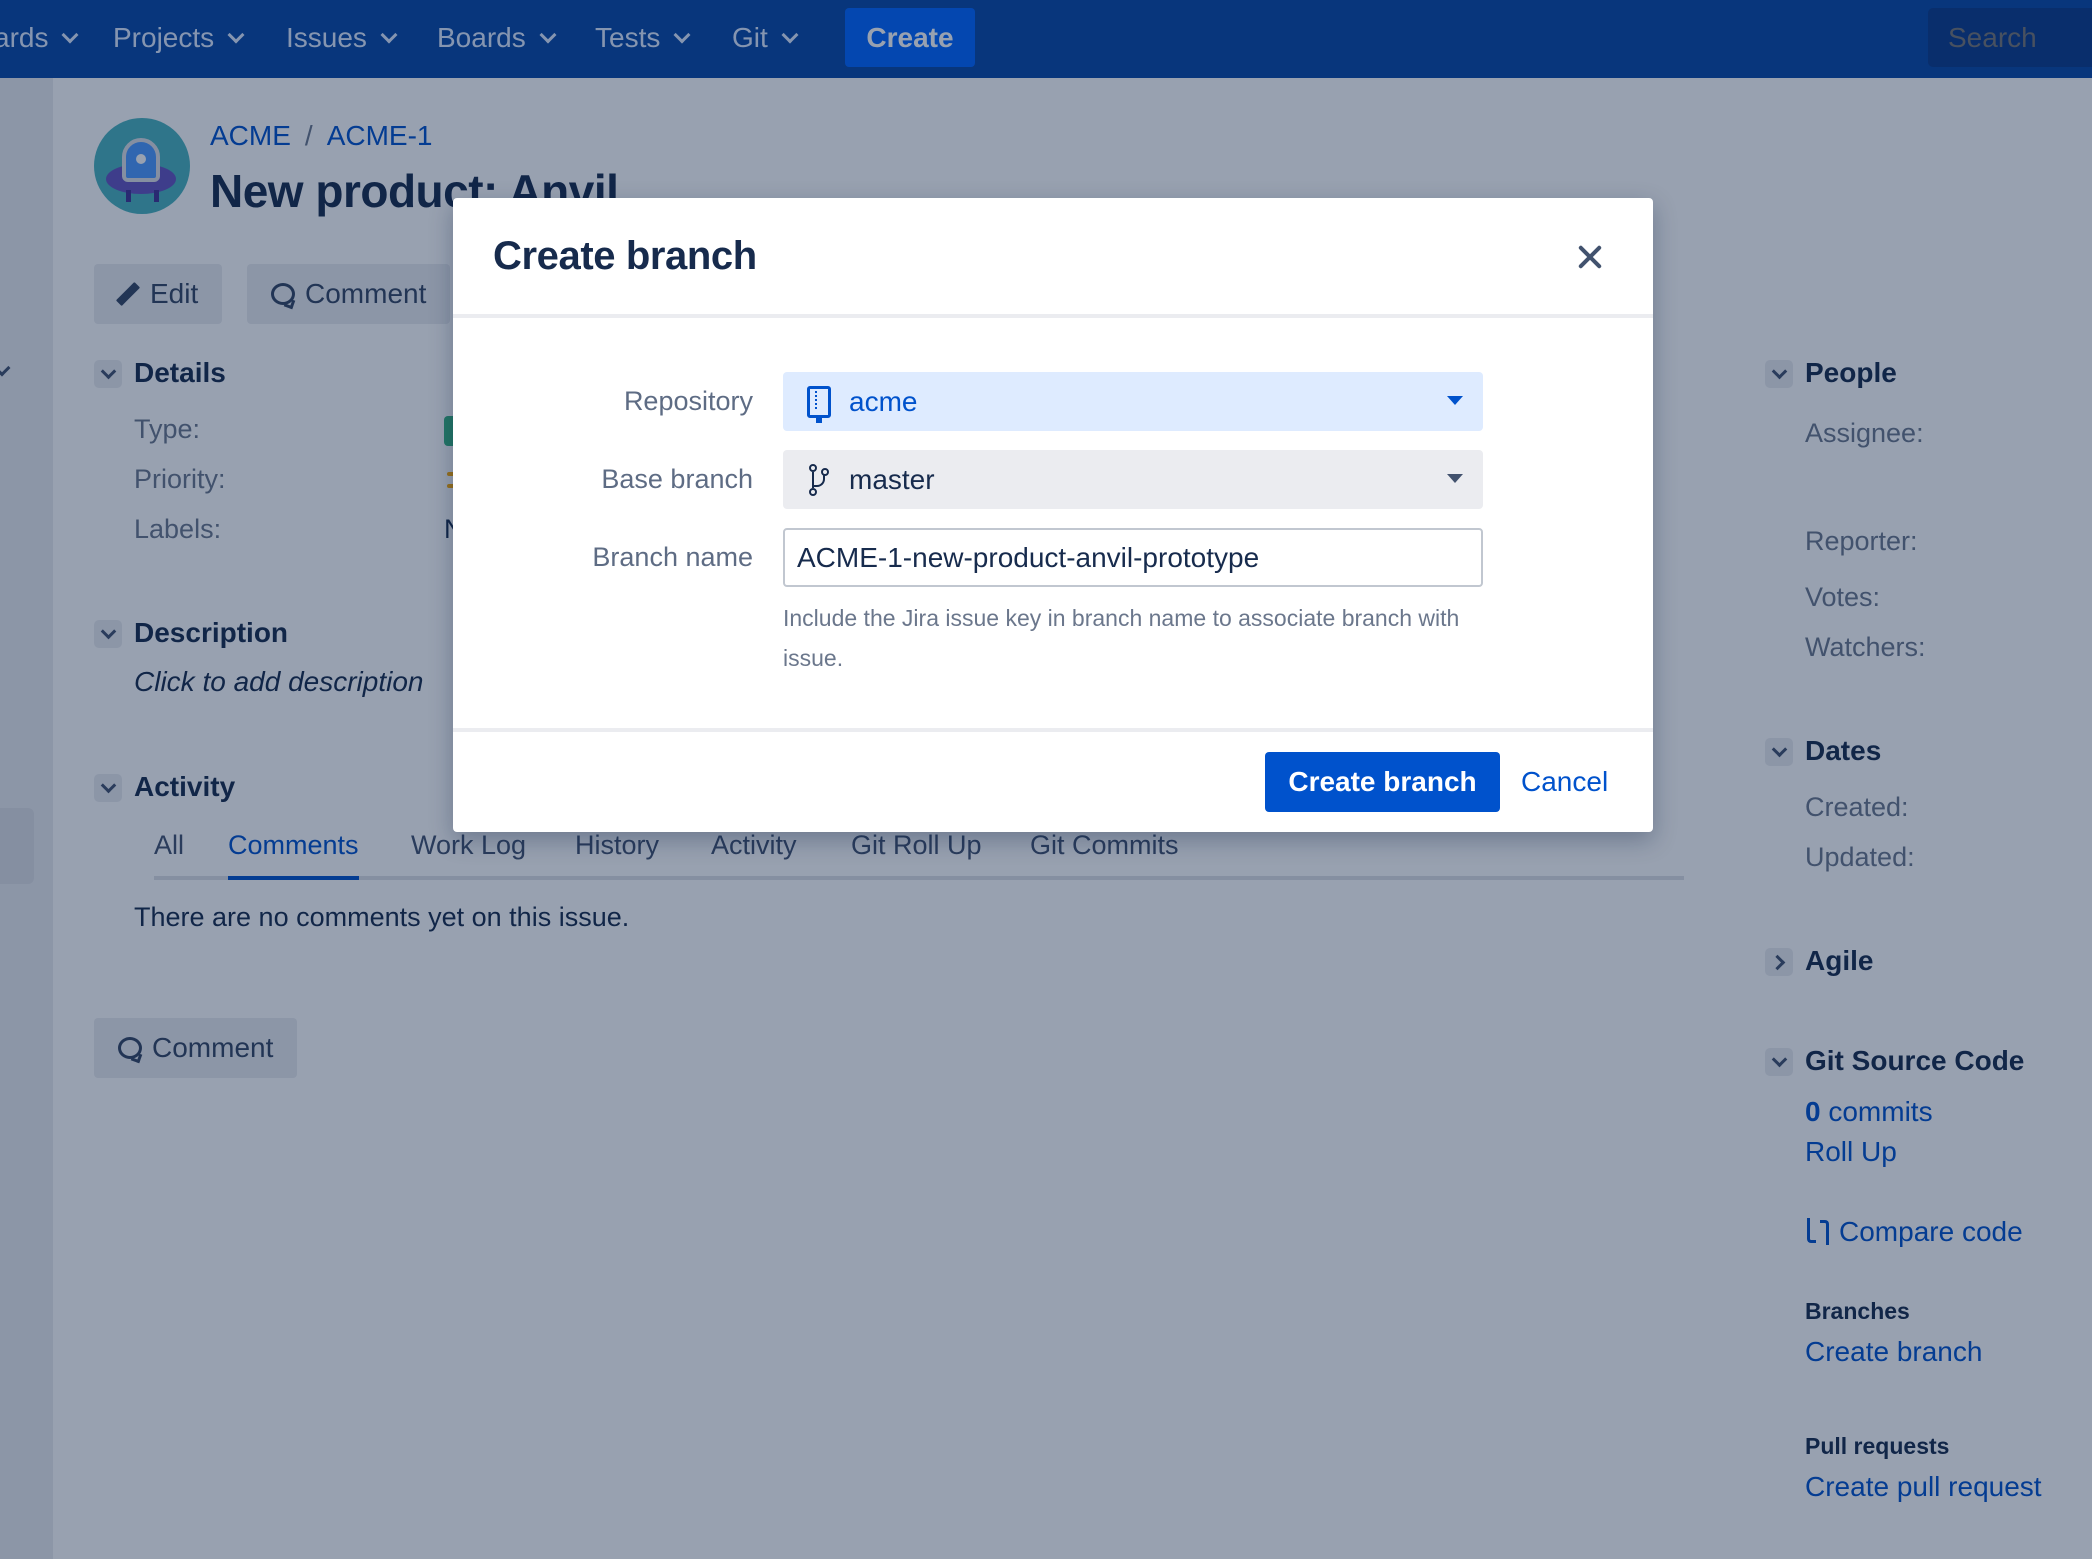  I want to click on cancel-button: Cancel, so click(1564, 782).